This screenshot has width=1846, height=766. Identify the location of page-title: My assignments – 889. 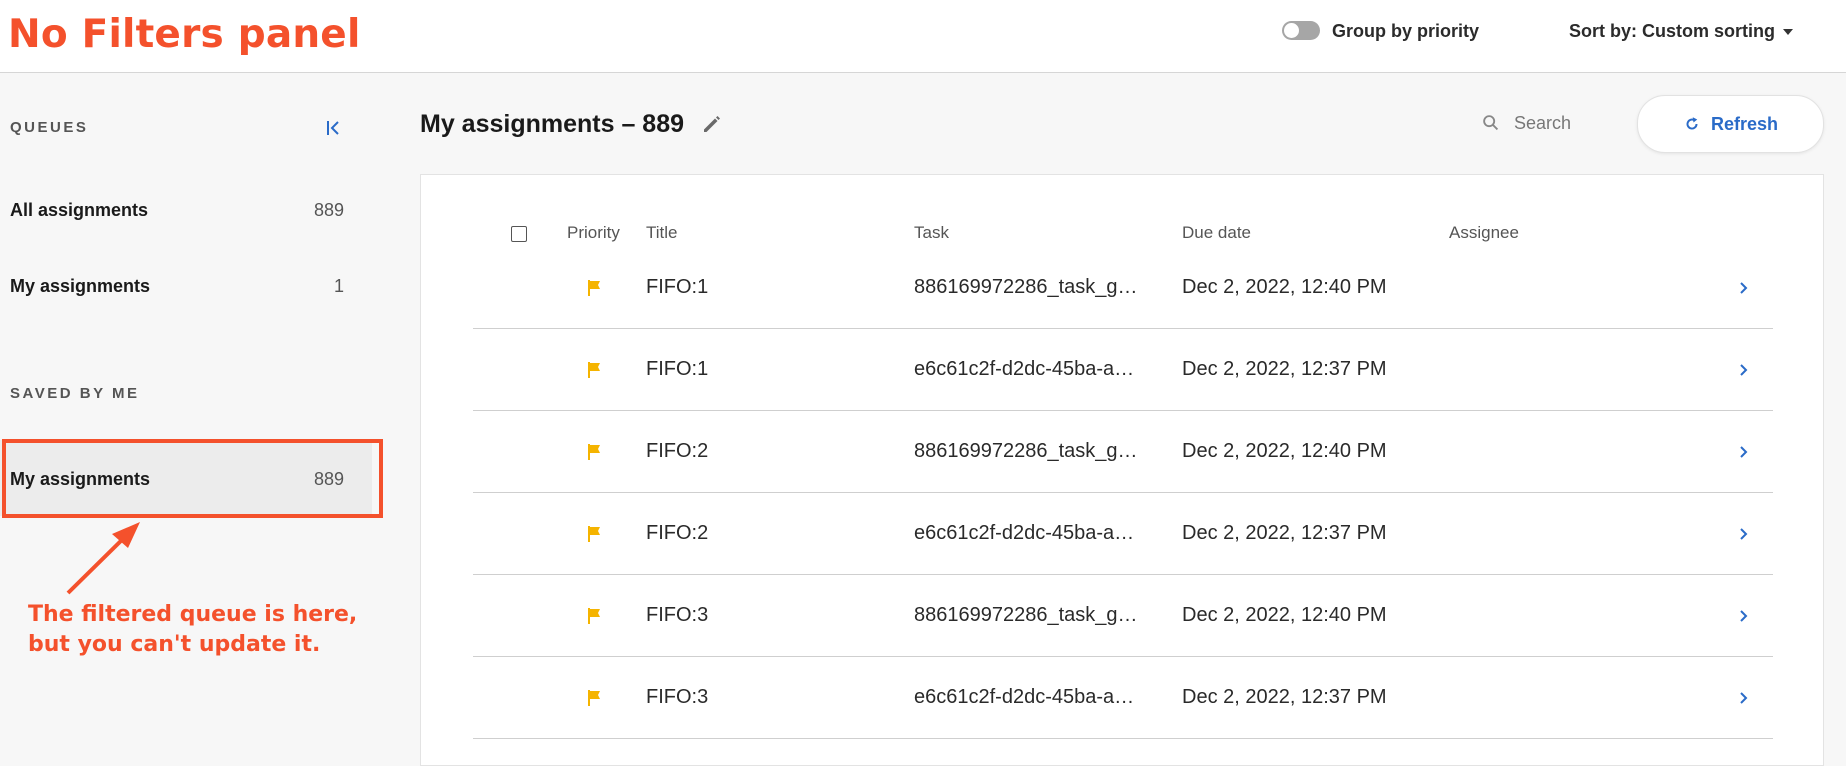
(552, 124).